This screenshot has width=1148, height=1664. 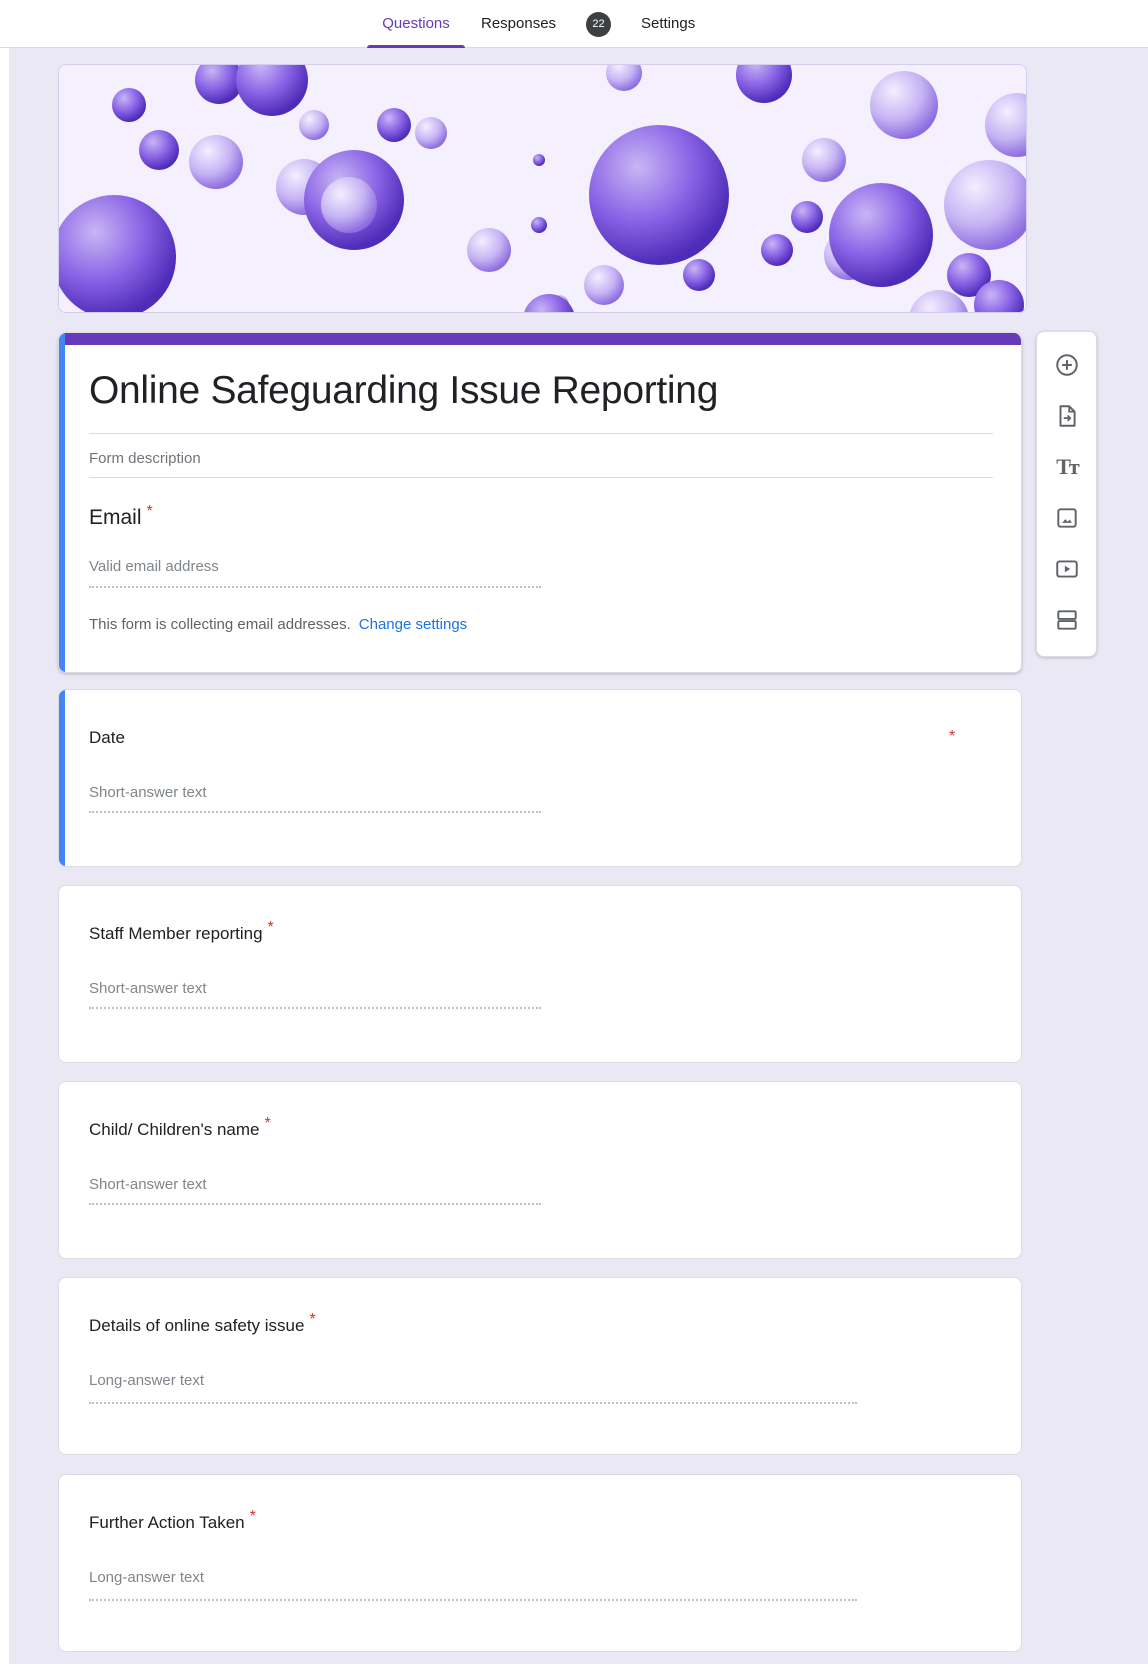 I want to click on question-title: Further Action Taken *, so click(x=172, y=1521).